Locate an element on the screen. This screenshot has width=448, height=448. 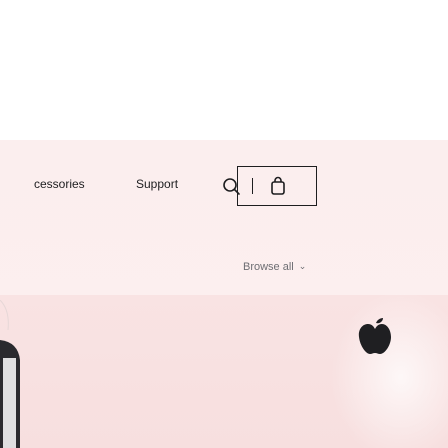
device-edge-image is located at coordinates (10, 374).